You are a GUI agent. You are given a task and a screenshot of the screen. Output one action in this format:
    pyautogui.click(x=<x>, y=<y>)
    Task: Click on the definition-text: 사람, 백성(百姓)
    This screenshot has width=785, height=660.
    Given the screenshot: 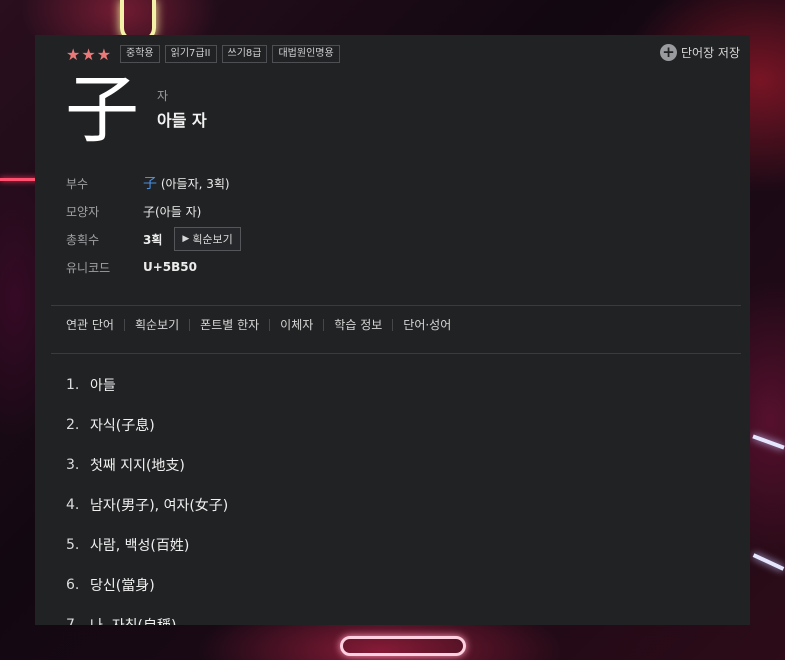 What is the action you would take?
    pyautogui.click(x=140, y=546)
    